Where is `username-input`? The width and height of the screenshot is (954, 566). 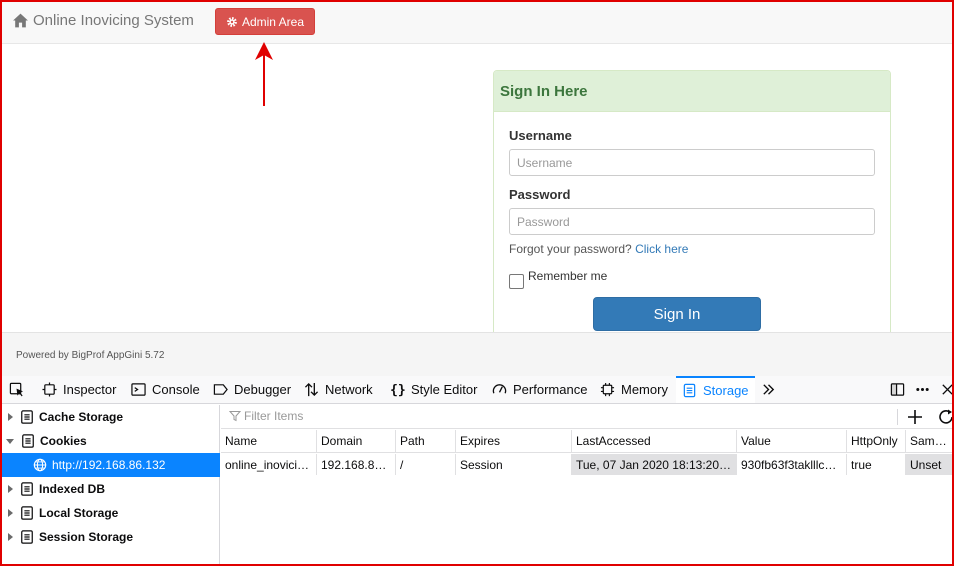
username-input is located at coordinates (692, 162).